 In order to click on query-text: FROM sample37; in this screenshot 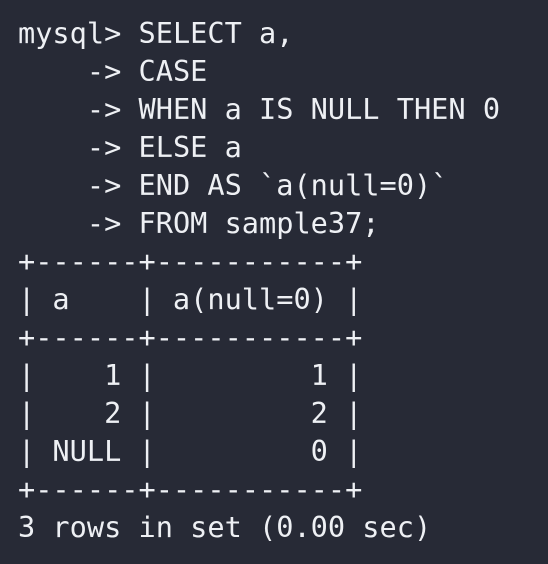, I will do `click(259, 223)`.